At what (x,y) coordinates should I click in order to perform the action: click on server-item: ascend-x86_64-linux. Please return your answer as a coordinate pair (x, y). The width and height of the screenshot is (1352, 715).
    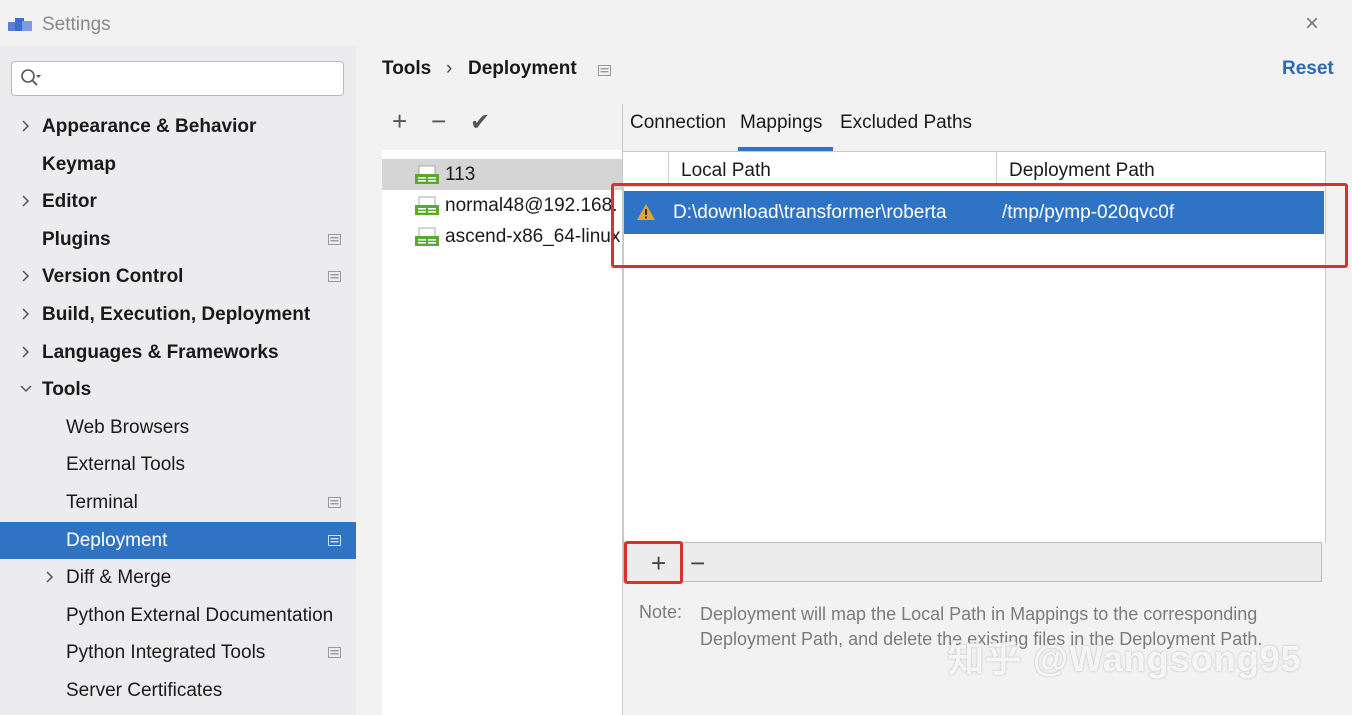
    Looking at the image, I should click on (502, 236).